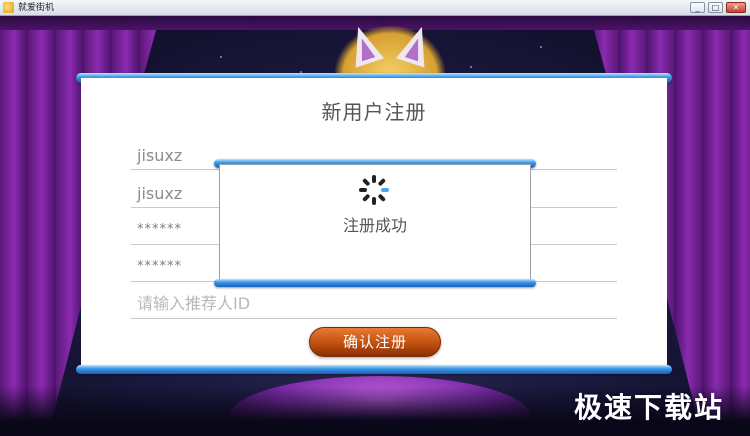 The image size is (750, 436). I want to click on maximize-button: □, so click(715, 7).